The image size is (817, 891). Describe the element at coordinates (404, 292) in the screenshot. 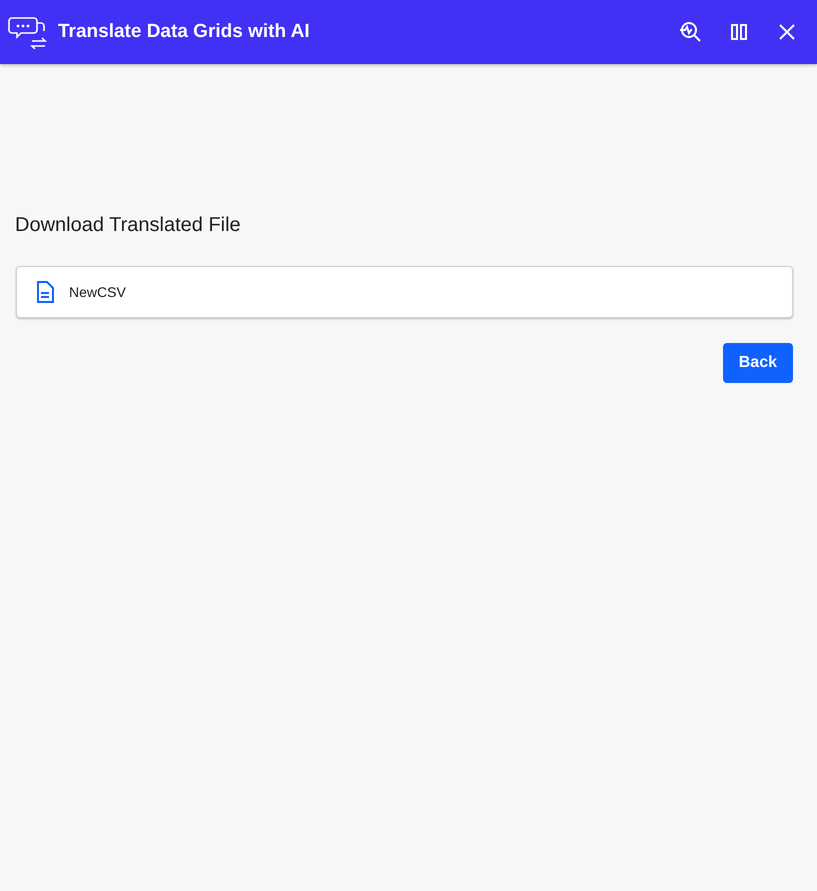

I see `file-item: NewCSV` at that location.